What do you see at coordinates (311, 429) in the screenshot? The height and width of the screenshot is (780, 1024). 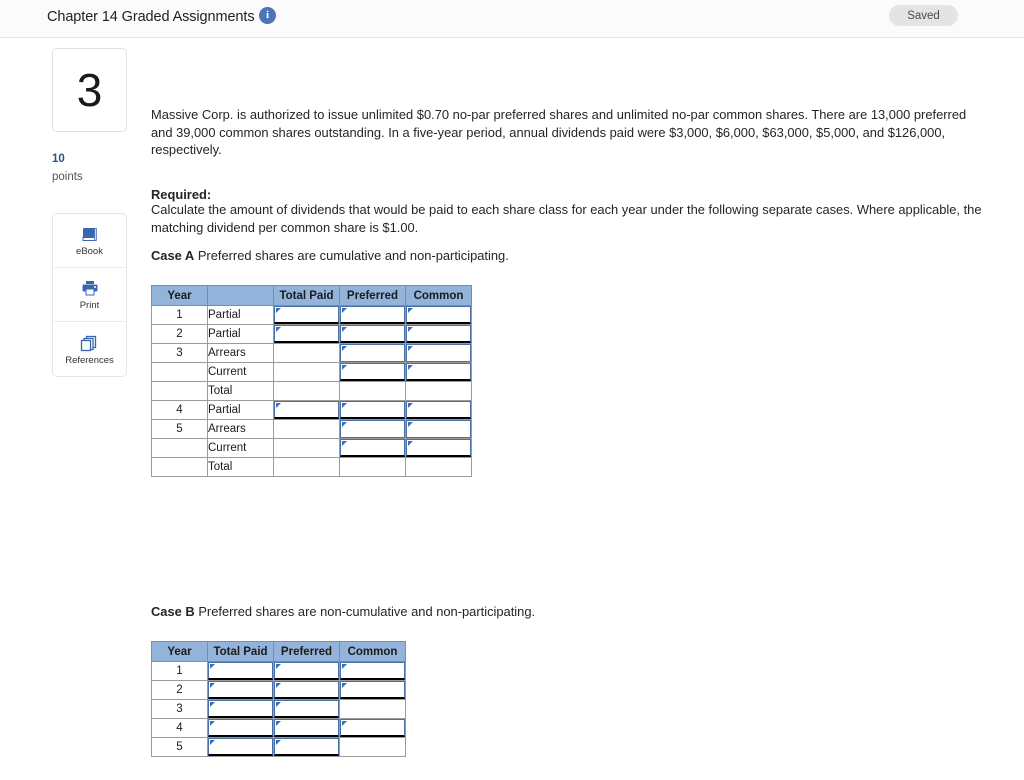 I see `table-row: 5 Arrears` at bounding box center [311, 429].